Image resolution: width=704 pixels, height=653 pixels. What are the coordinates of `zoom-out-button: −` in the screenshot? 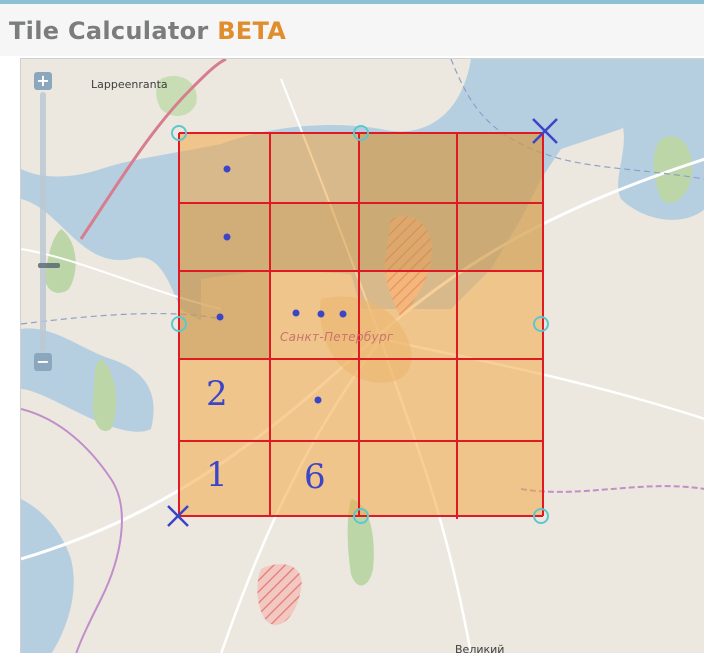 It's located at (43, 362).